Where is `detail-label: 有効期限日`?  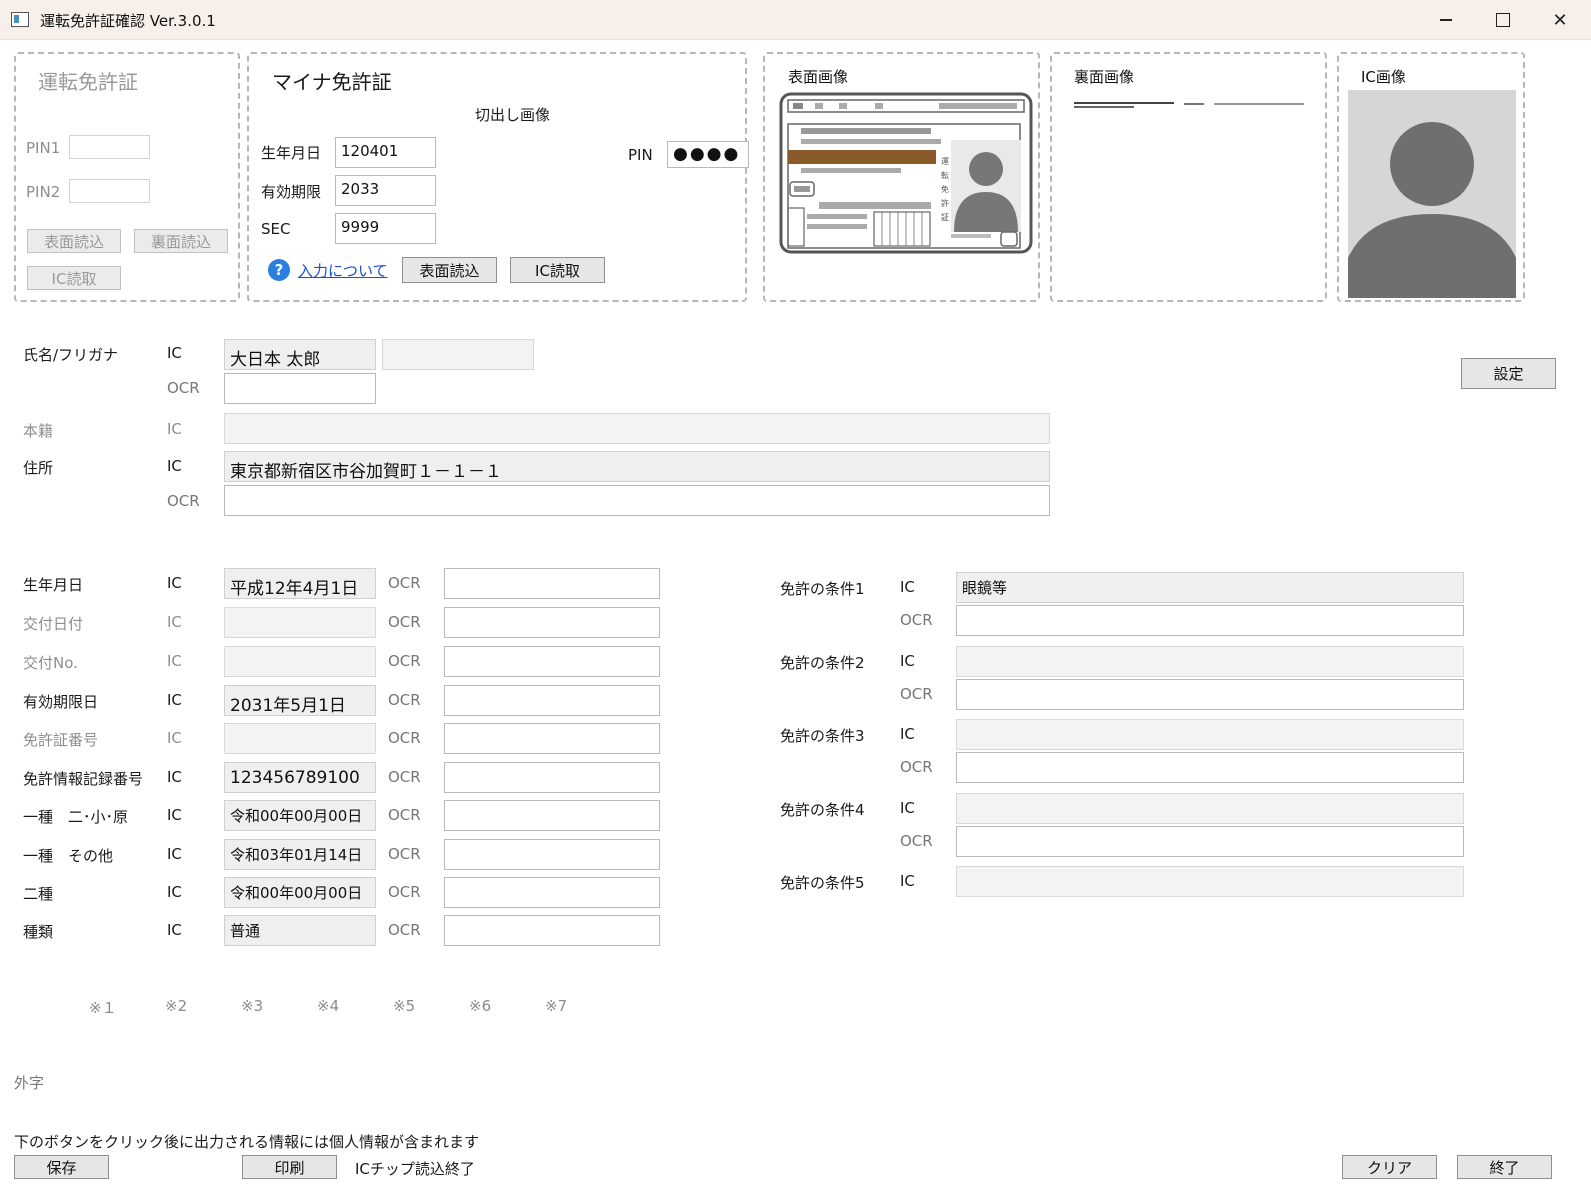
detail-label: 有効期限日 is located at coordinates (61, 702).